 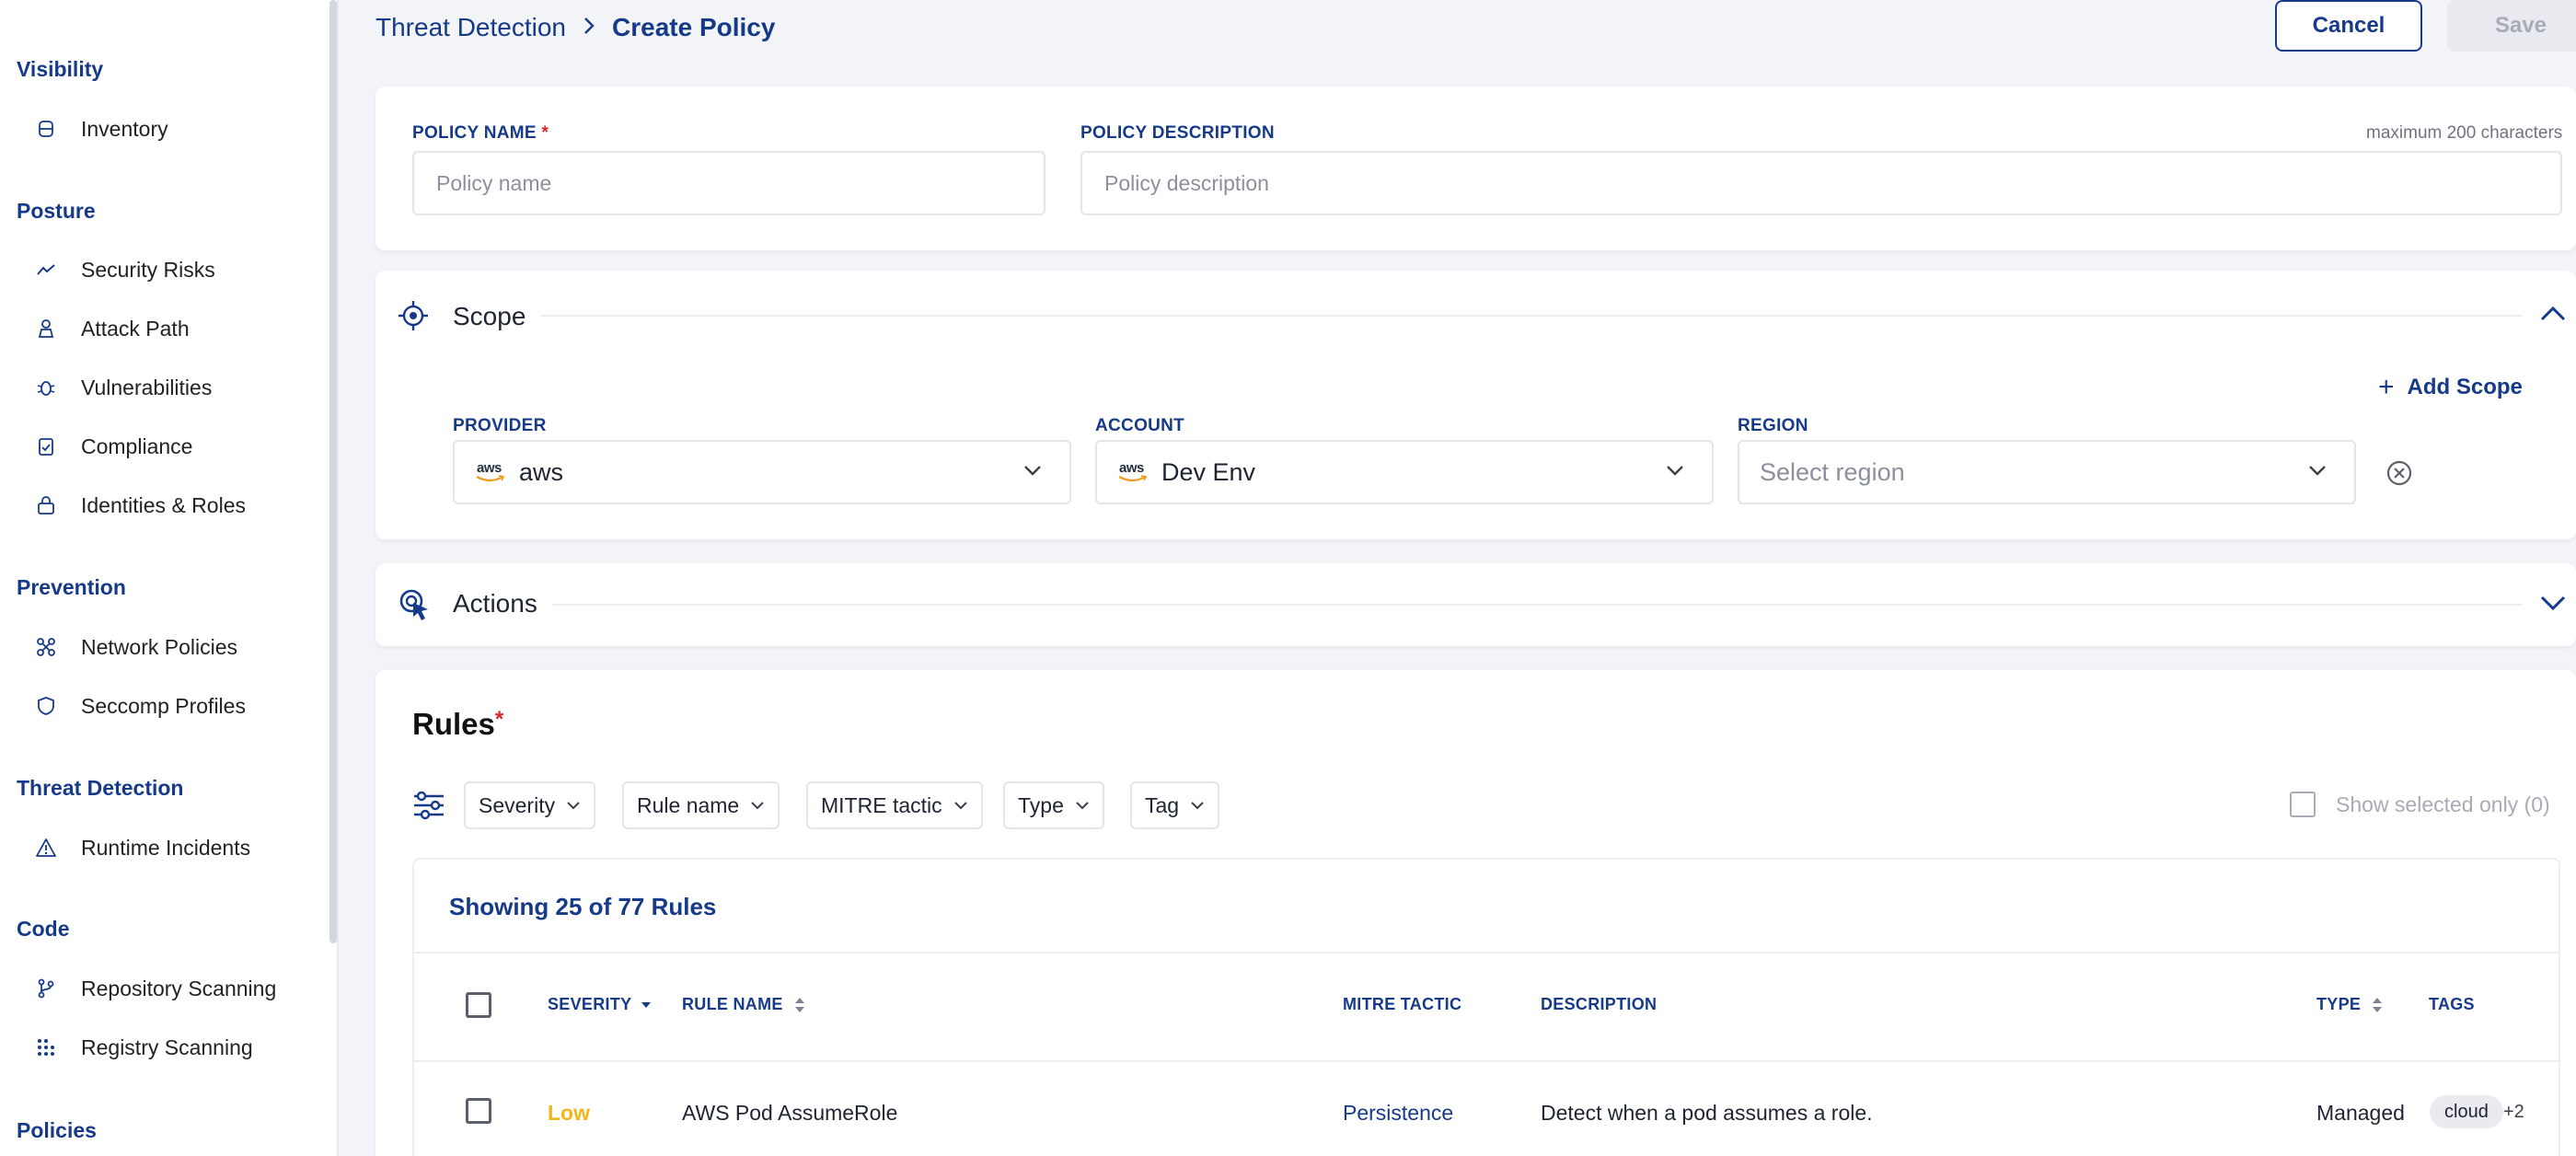 I want to click on provider-label: PROVIDER, so click(x=500, y=425).